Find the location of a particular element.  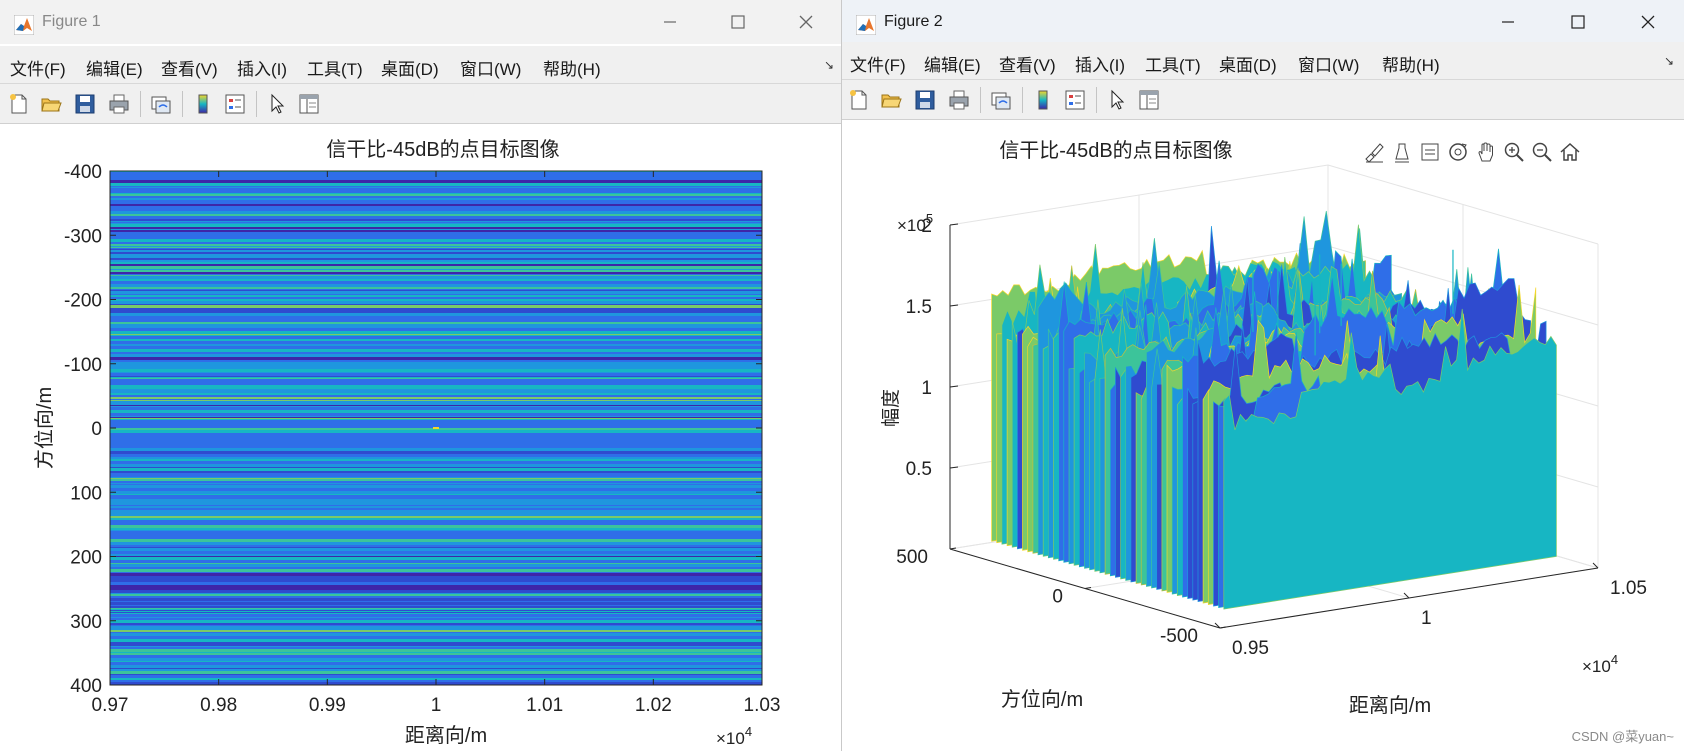

zoom-in-button is located at coordinates (1514, 152).